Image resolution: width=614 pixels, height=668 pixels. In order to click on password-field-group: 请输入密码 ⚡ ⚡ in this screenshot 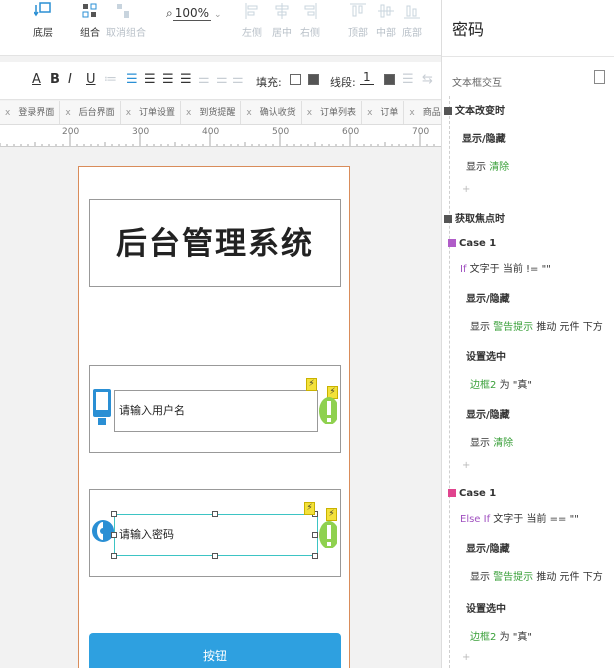, I will do `click(215, 533)`.